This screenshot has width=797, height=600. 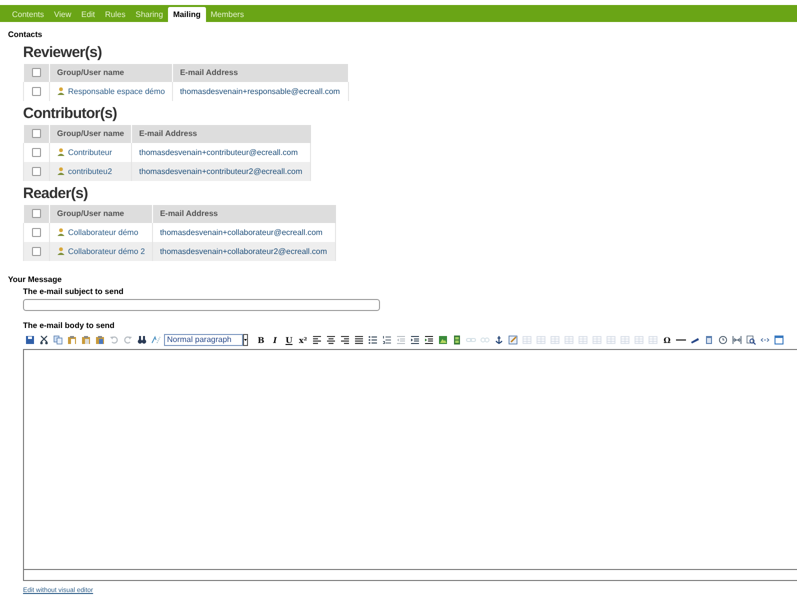 I want to click on section-title: Contacts, so click(x=26, y=35).